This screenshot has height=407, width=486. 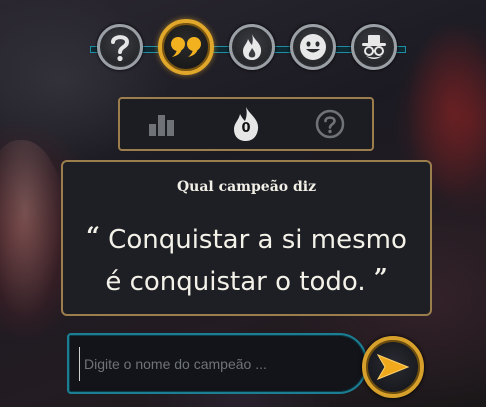 I want to click on help-hint-button, so click(x=330, y=124).